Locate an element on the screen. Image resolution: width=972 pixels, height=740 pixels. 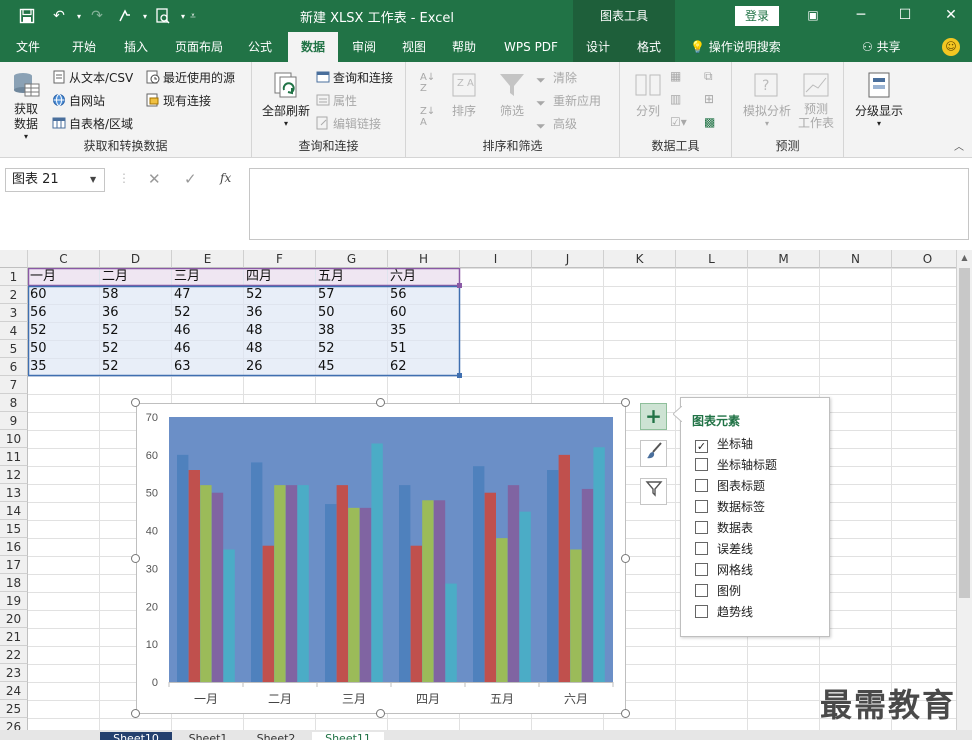
table-cell: 63 is located at coordinates (208, 367).